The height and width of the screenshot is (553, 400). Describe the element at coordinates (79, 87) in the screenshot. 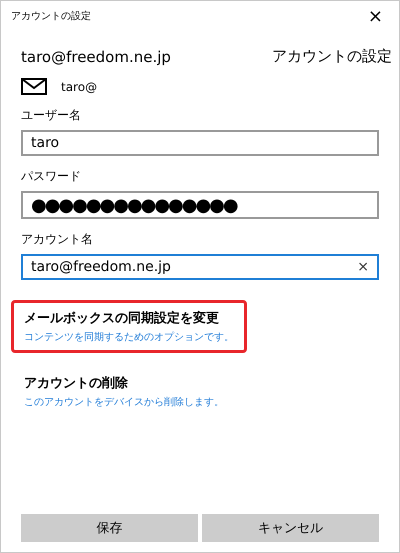

I see `account-address: taro@` at that location.